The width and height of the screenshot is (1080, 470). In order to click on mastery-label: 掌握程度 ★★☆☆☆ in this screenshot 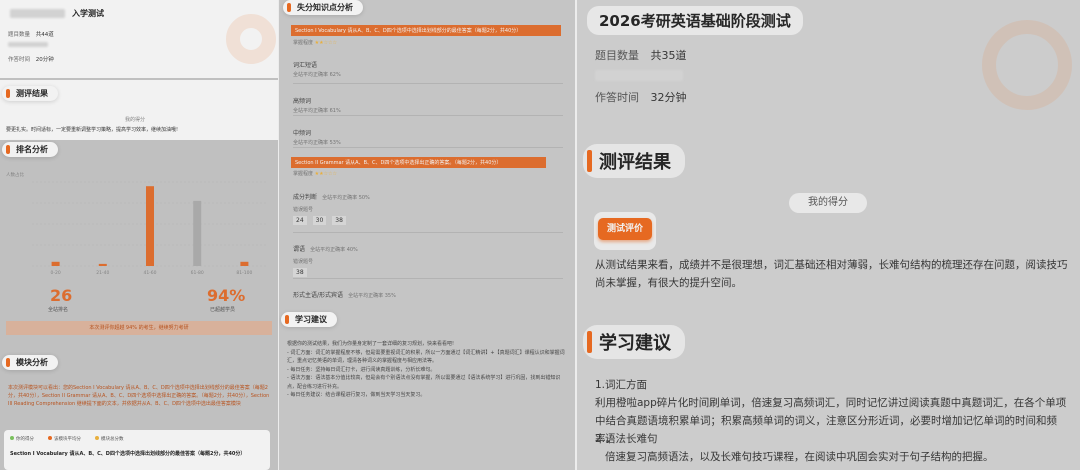, I will do `click(315, 43)`.